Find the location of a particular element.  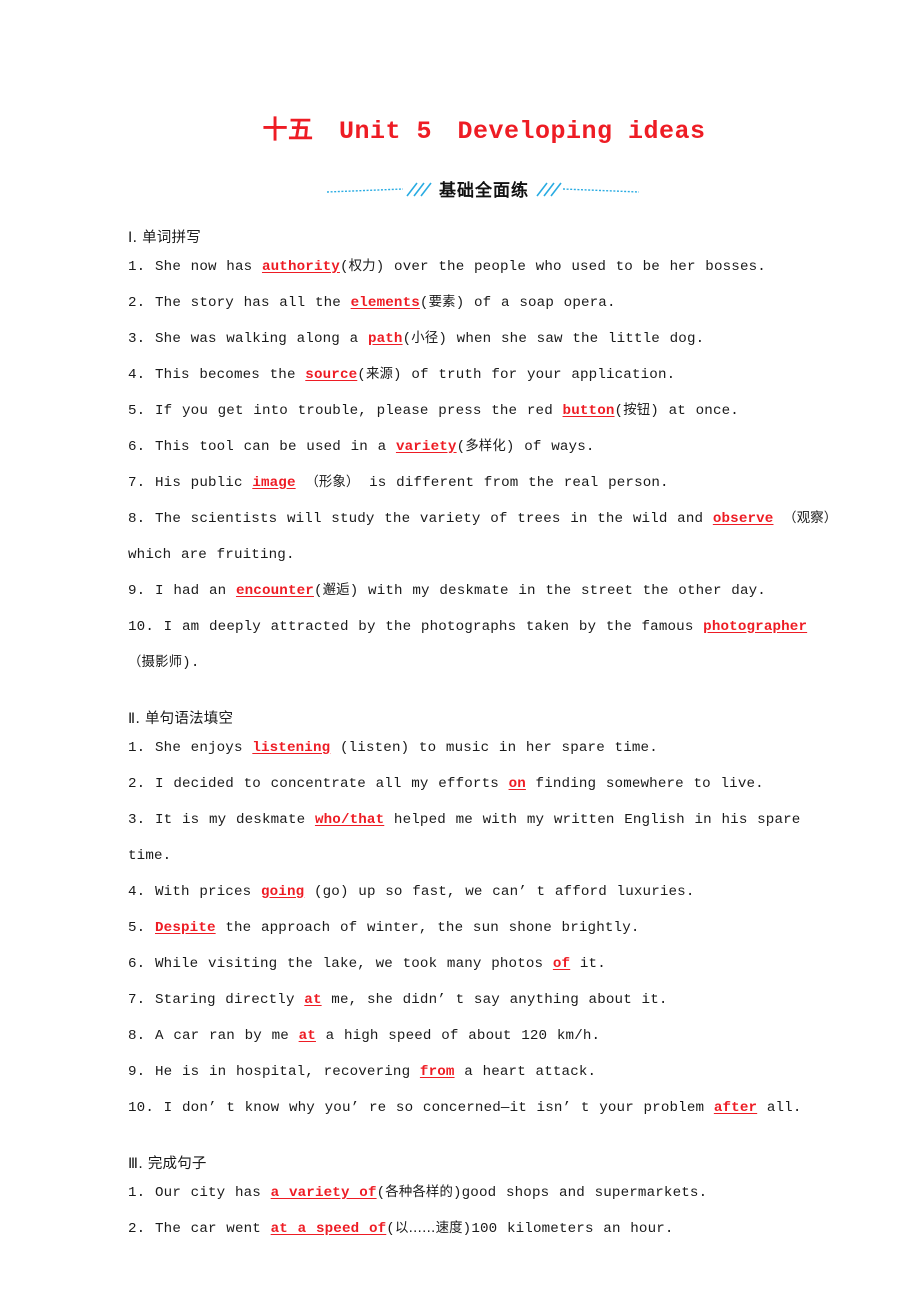

answer-text: elements is located at coordinates (385, 302).